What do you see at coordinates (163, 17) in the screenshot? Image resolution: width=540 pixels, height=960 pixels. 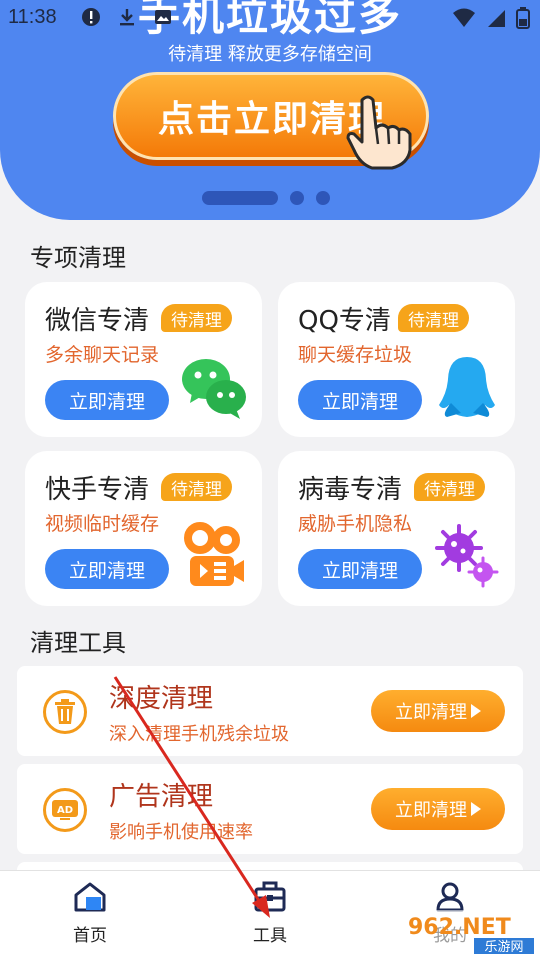 I see `image-notification-icon` at bounding box center [163, 17].